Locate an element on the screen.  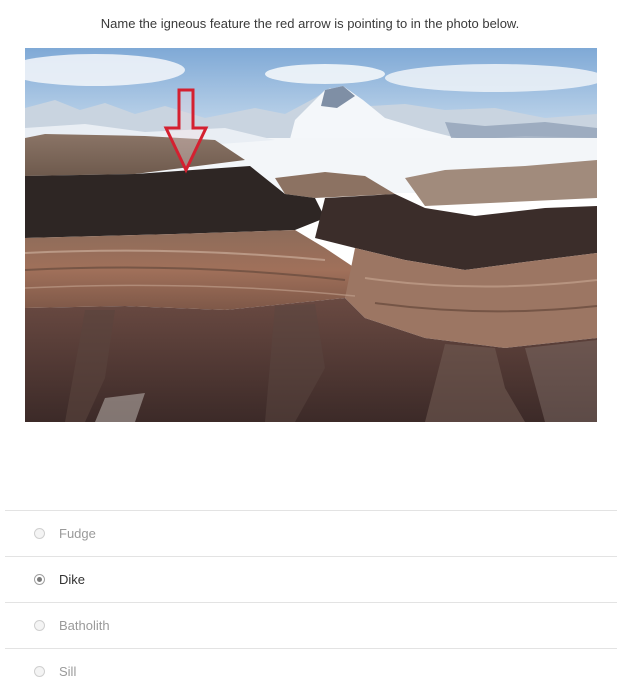
option-batholith: Batholith is located at coordinates (311, 625).